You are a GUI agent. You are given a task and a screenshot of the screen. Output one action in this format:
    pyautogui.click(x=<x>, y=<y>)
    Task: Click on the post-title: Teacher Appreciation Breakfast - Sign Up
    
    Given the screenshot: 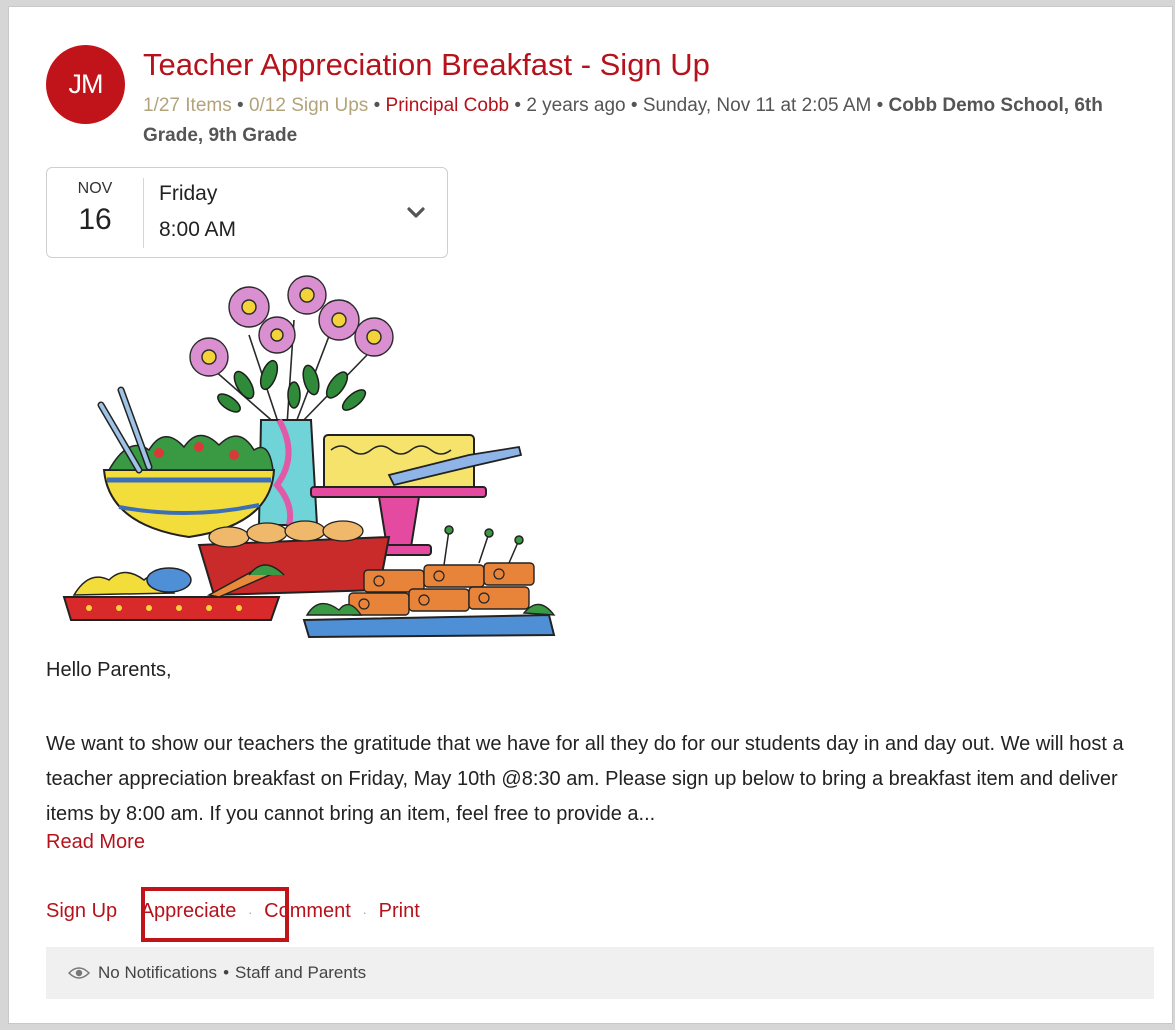 What is the action you would take?
    pyautogui.click(x=426, y=65)
    